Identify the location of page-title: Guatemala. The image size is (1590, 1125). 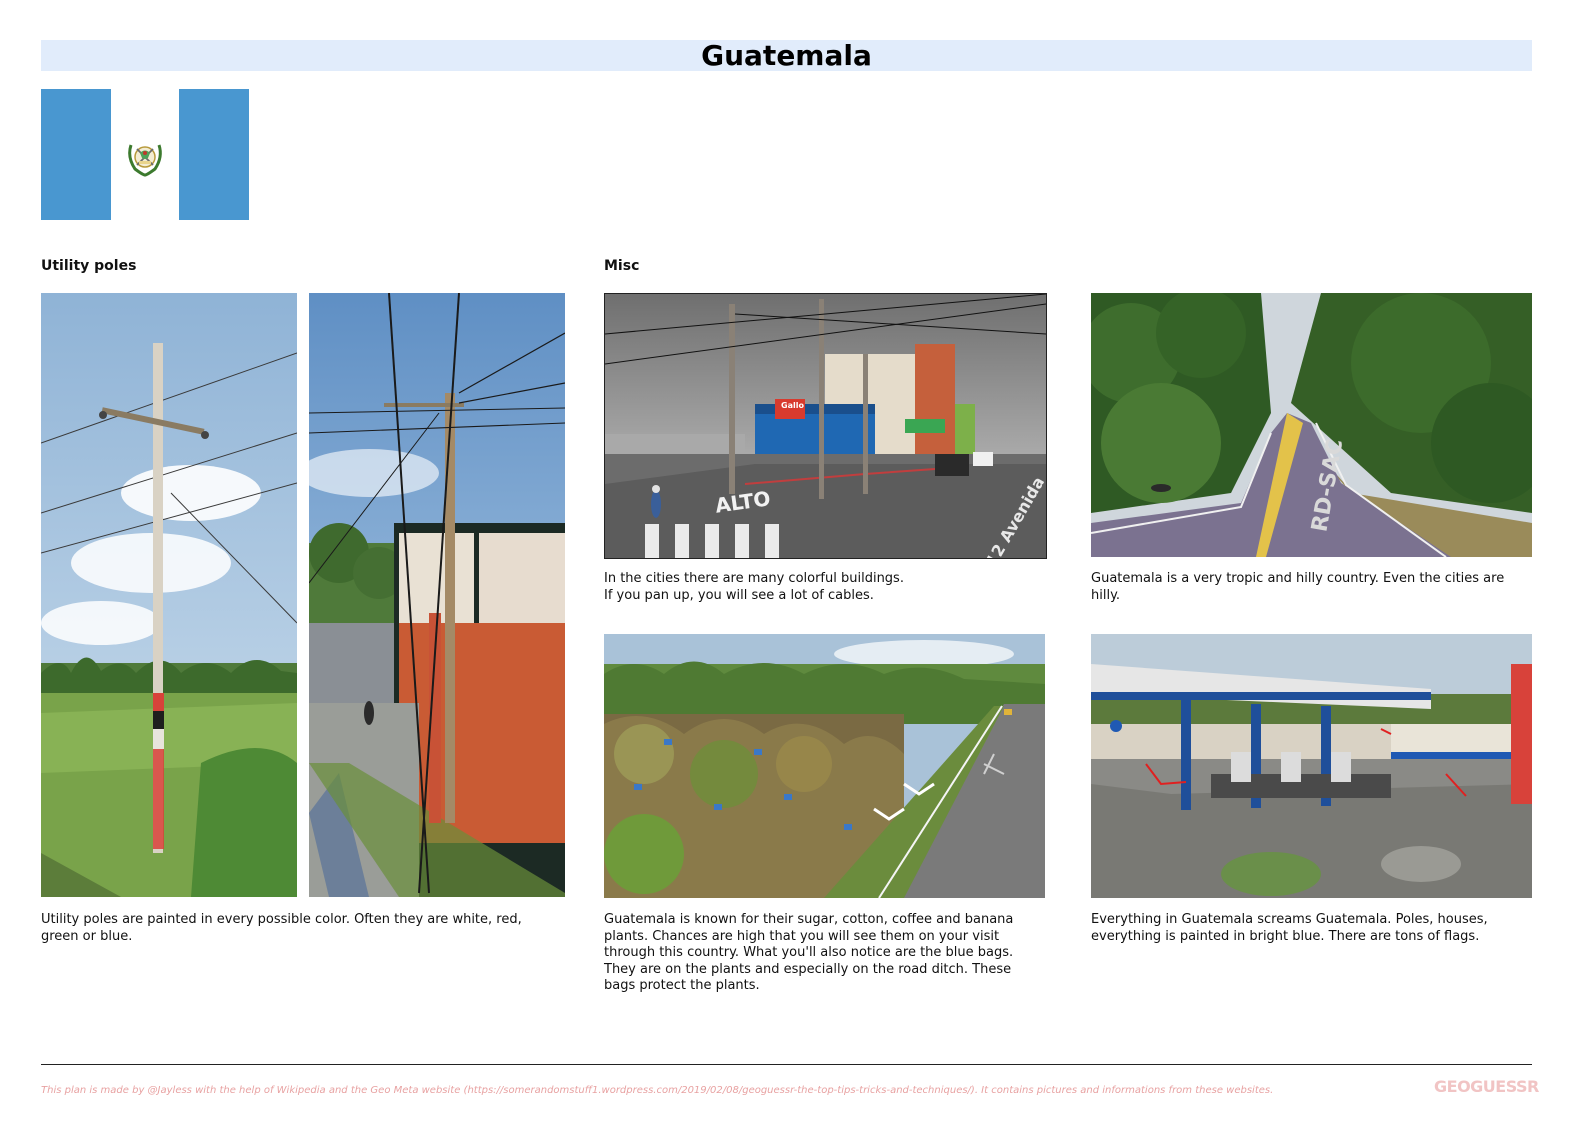
(786, 55).